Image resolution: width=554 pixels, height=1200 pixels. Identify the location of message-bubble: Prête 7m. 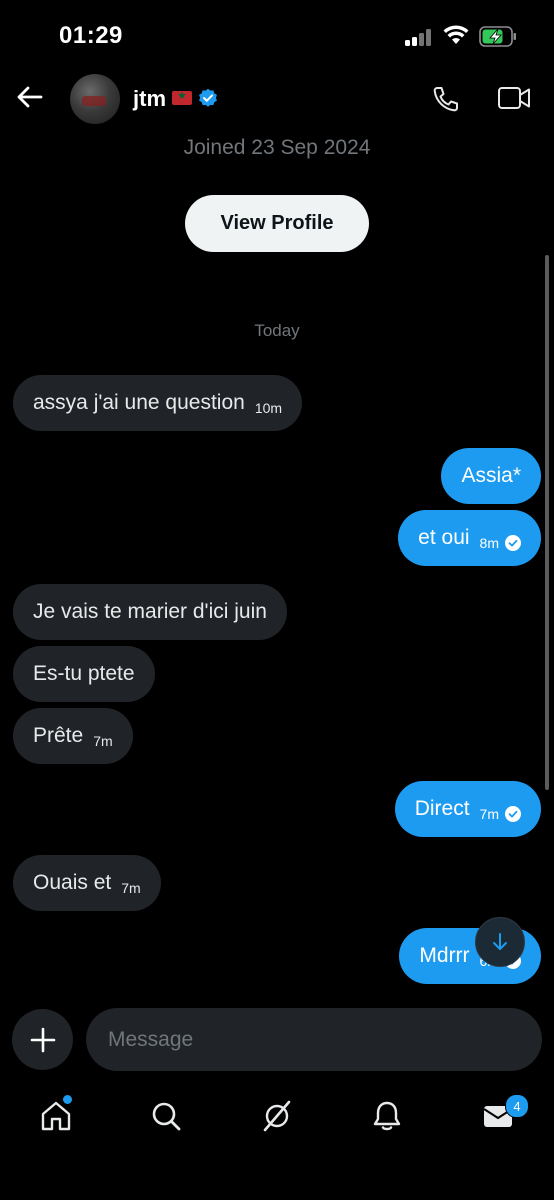
(73, 736).